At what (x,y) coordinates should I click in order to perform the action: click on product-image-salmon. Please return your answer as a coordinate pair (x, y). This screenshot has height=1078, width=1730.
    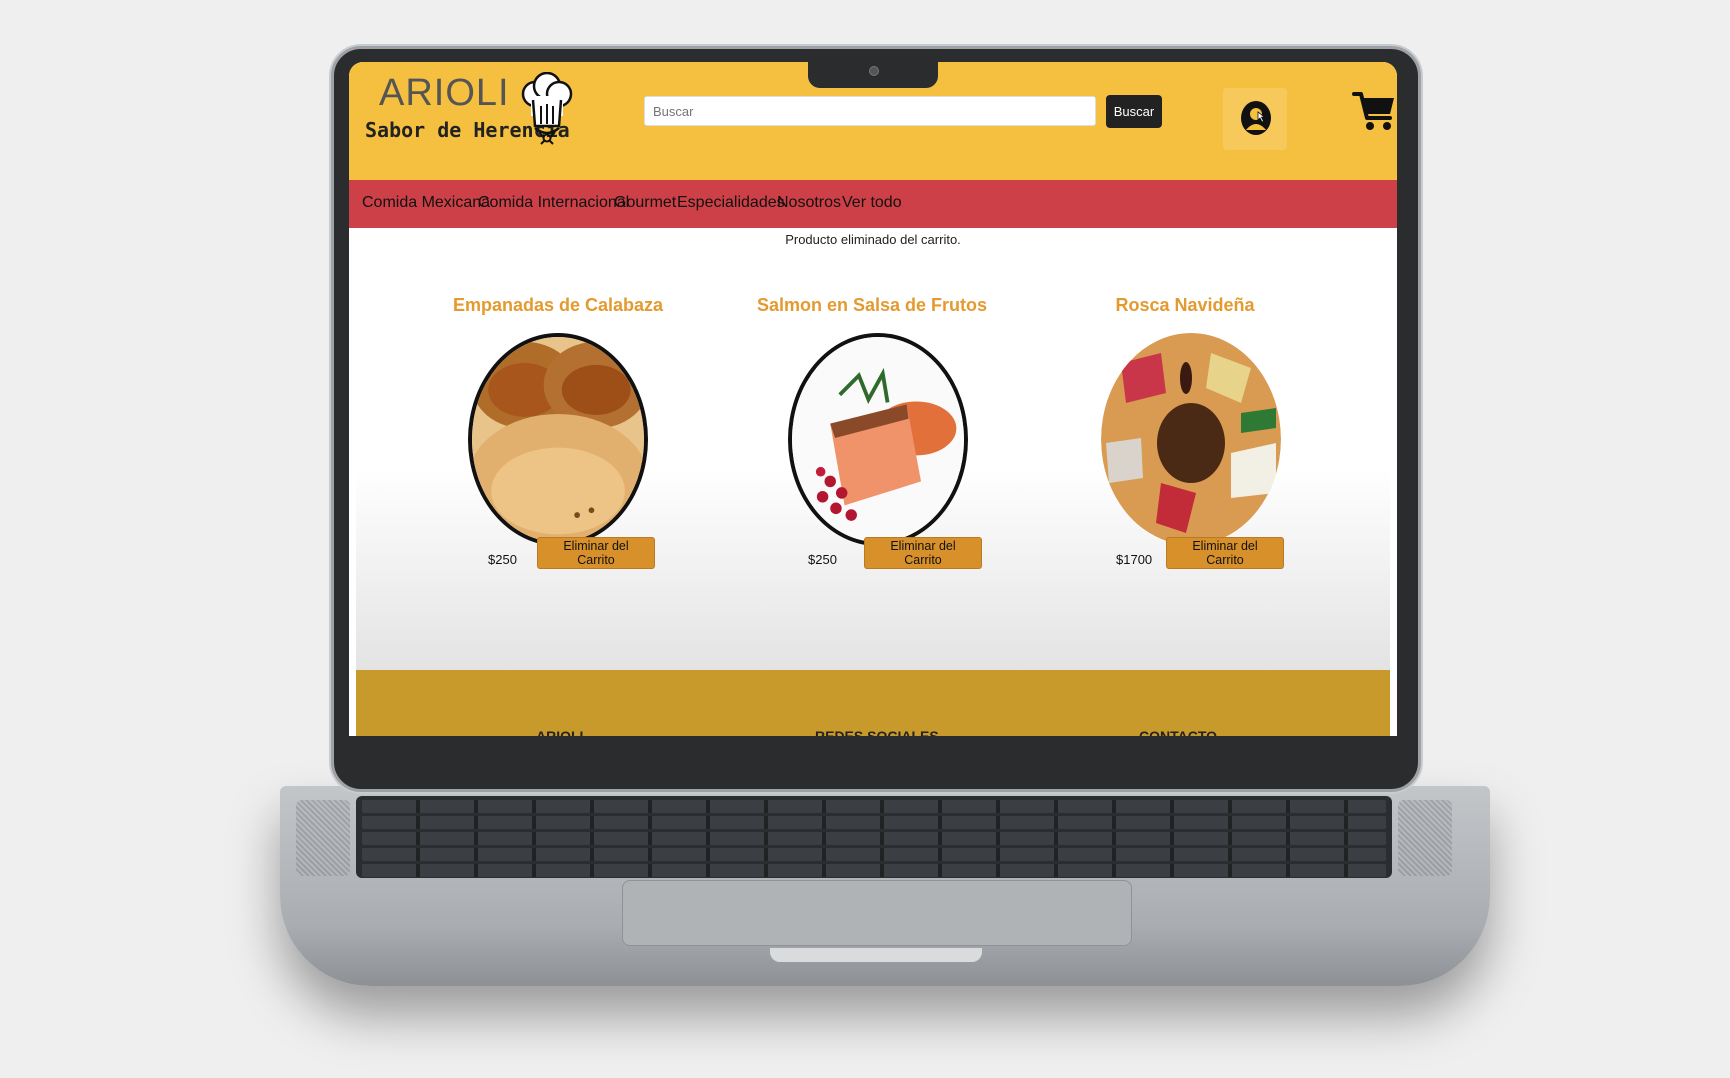
    Looking at the image, I should click on (878, 439).